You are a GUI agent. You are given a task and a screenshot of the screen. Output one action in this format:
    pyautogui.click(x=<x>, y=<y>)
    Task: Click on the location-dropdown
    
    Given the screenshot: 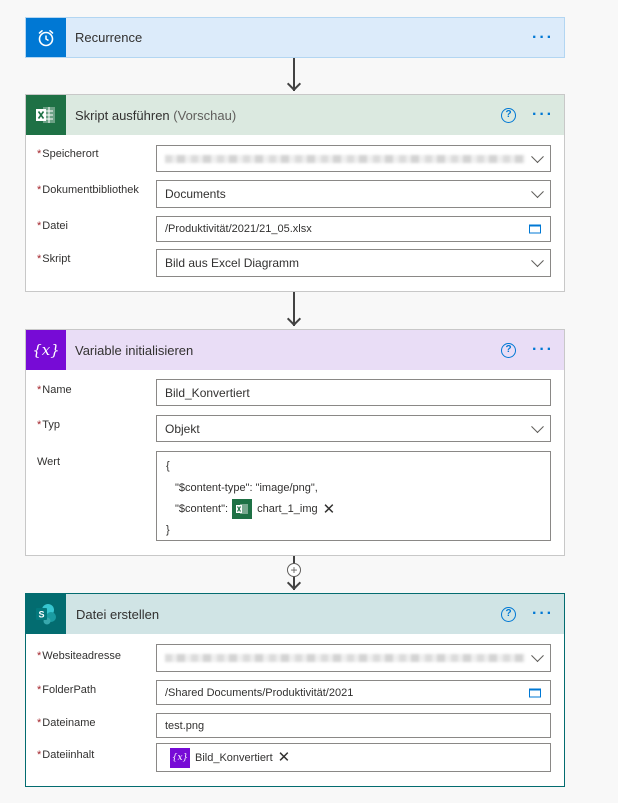 What is the action you would take?
    pyautogui.click(x=353, y=158)
    